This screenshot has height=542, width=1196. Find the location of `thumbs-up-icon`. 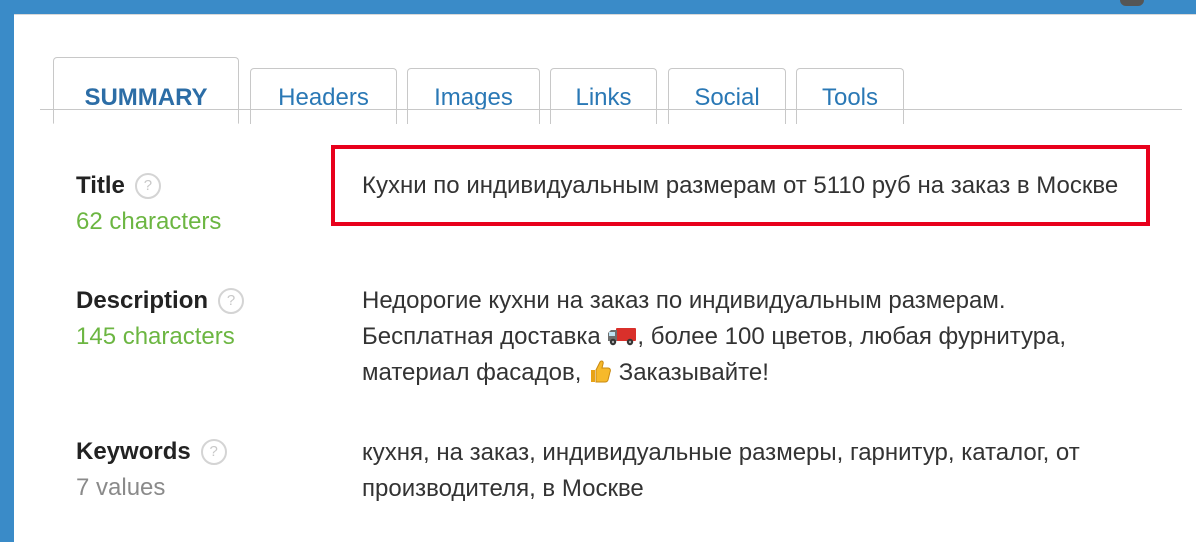

thumbs-up-icon is located at coordinates (600, 371).